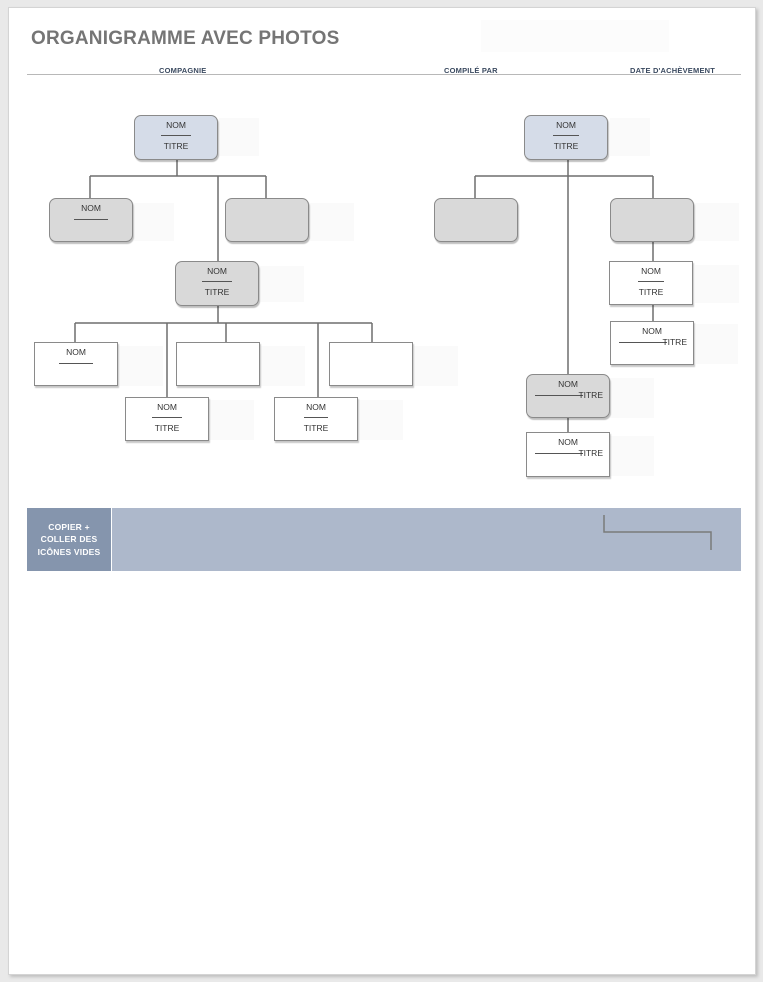 The image size is (763, 982). Describe the element at coordinates (218, 364) in the screenshot. I see `org-node-left-l3-b` at that location.